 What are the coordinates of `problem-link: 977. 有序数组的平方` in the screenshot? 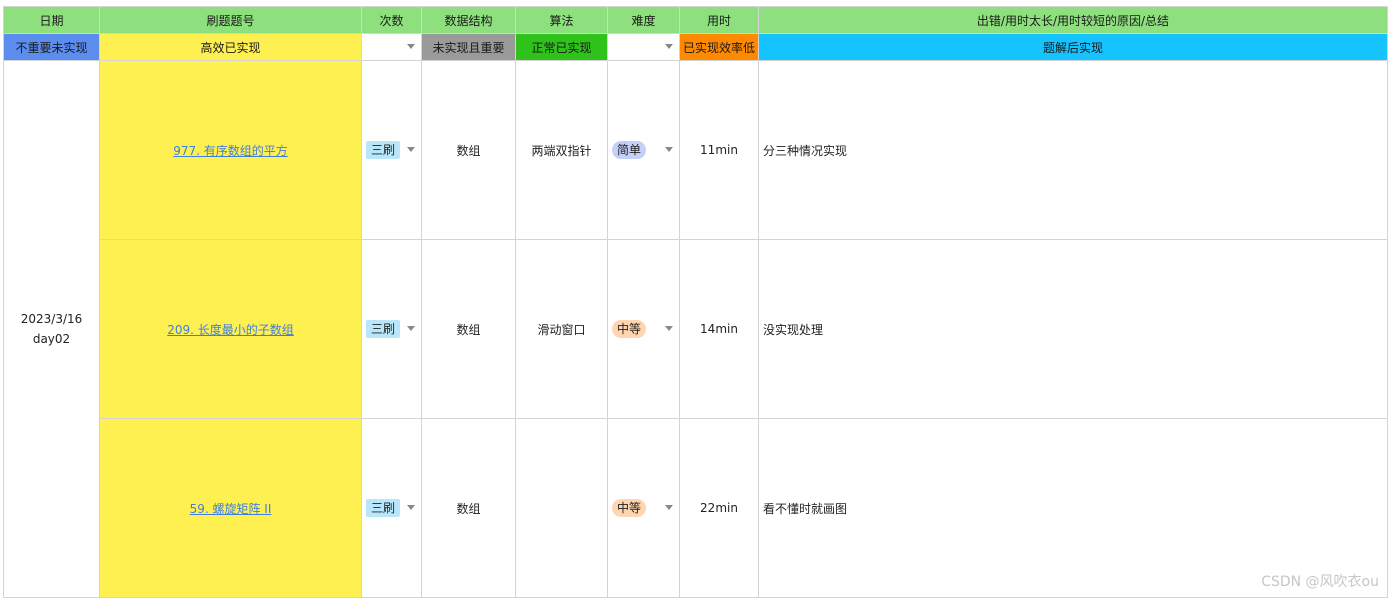 It's located at (230, 151).